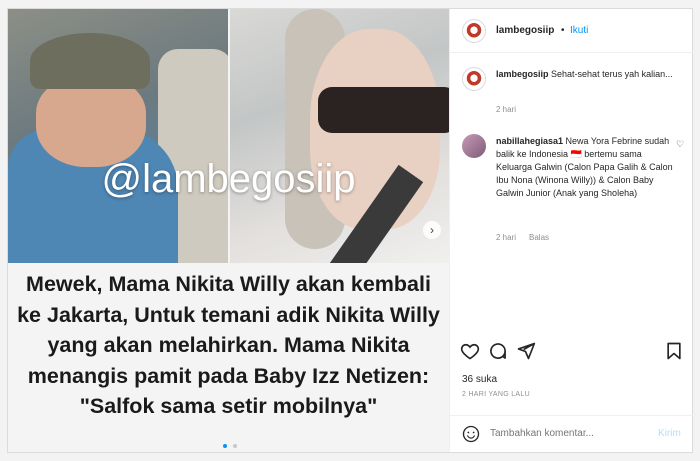 The image size is (700, 461). I want to click on comment-like-icon: ♡, so click(680, 144).